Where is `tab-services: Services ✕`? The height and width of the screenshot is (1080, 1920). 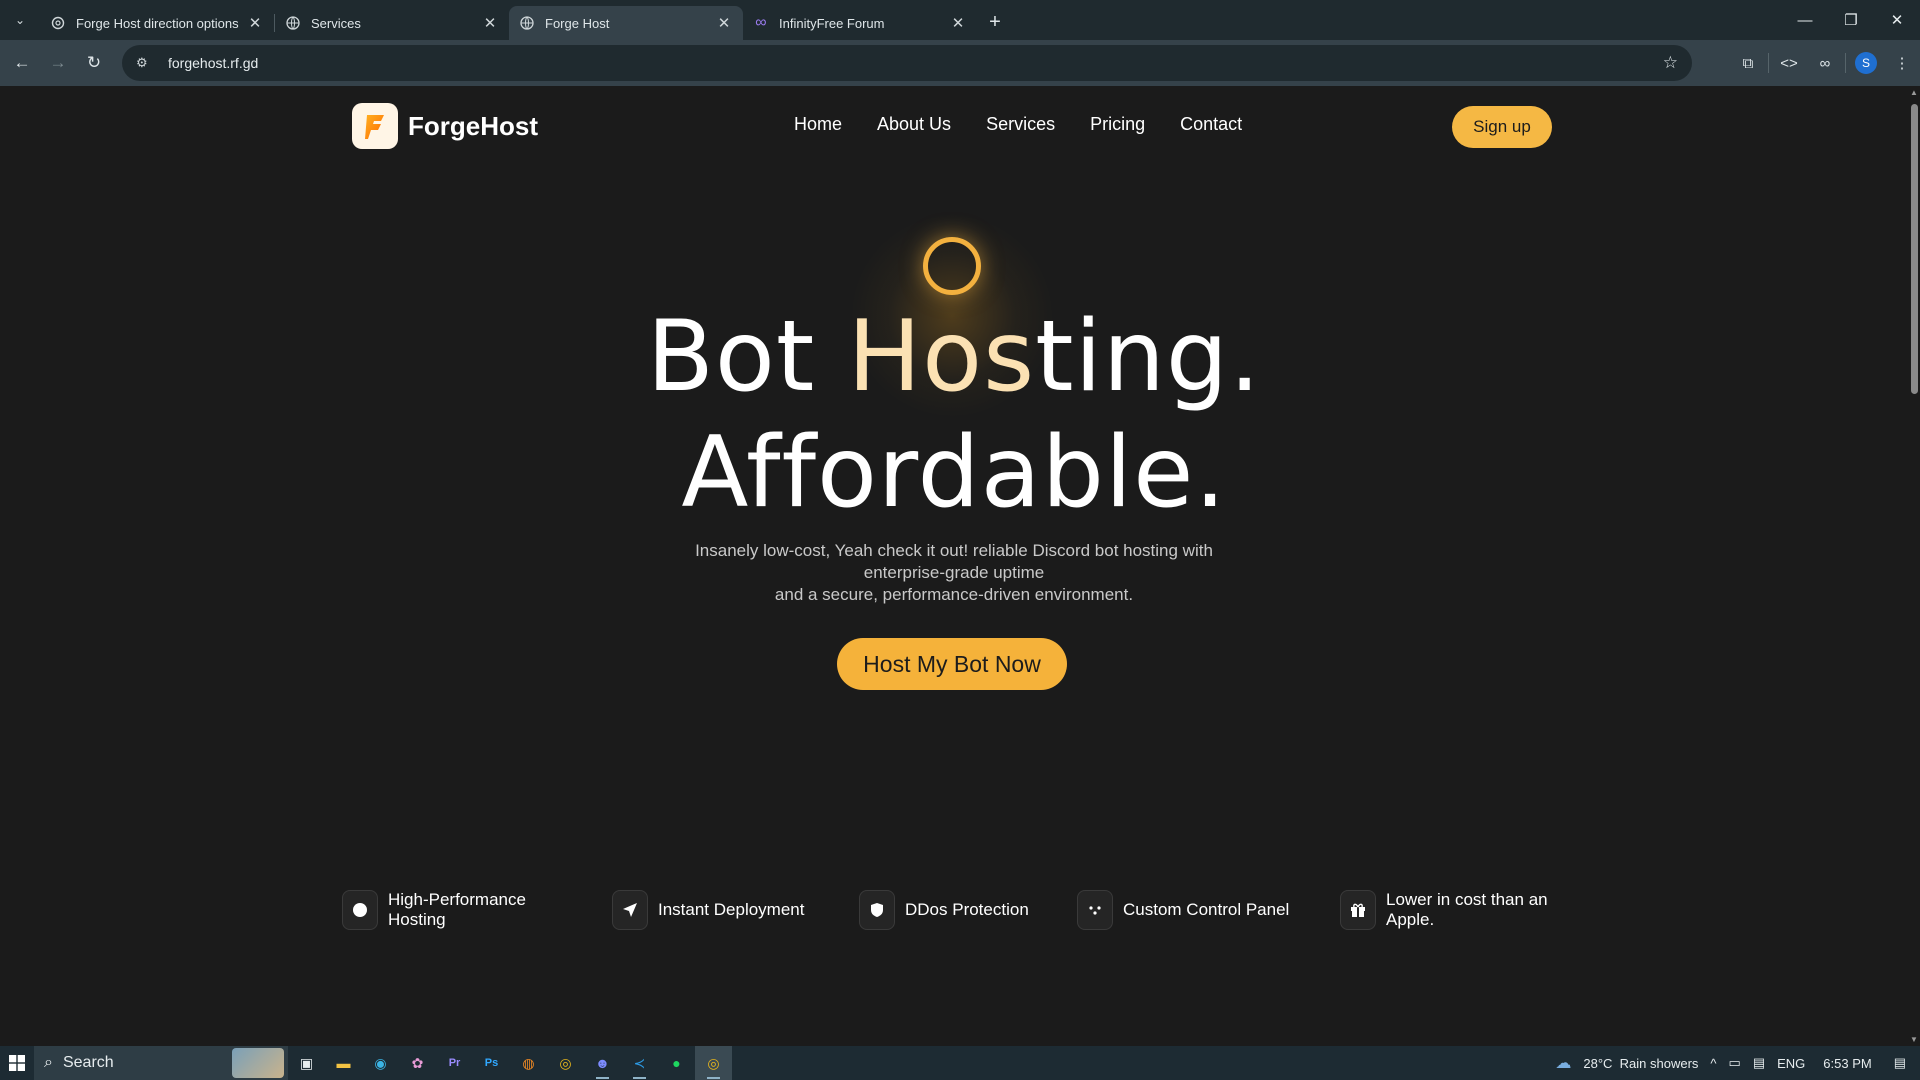
tab-services: Services ✕ is located at coordinates (392, 23).